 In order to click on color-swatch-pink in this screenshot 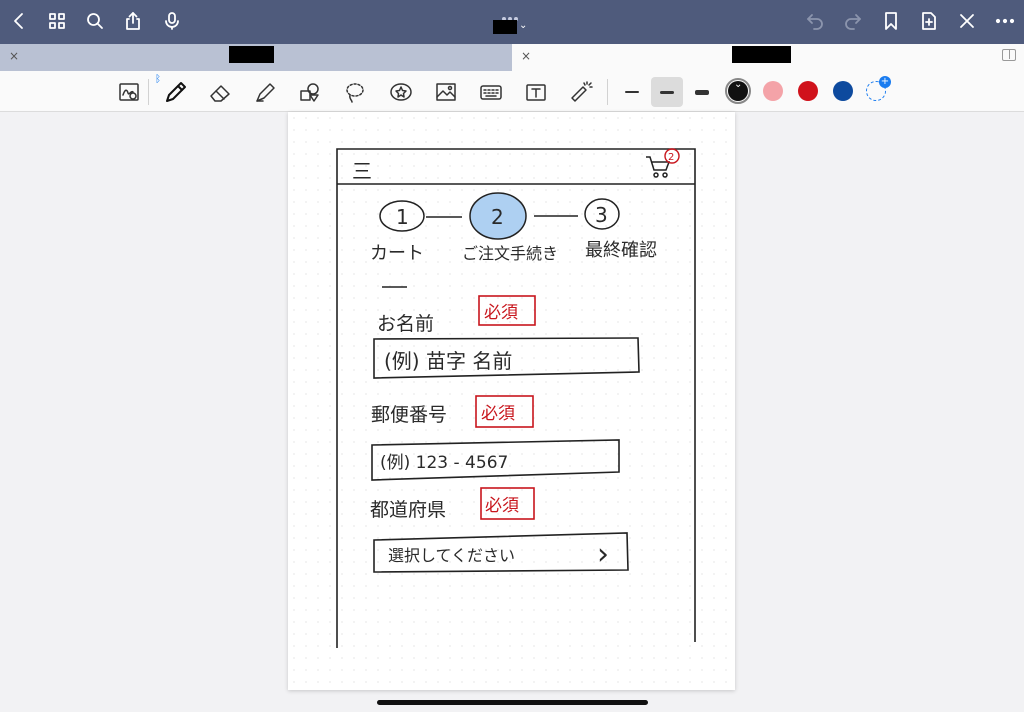, I will do `click(773, 91)`.